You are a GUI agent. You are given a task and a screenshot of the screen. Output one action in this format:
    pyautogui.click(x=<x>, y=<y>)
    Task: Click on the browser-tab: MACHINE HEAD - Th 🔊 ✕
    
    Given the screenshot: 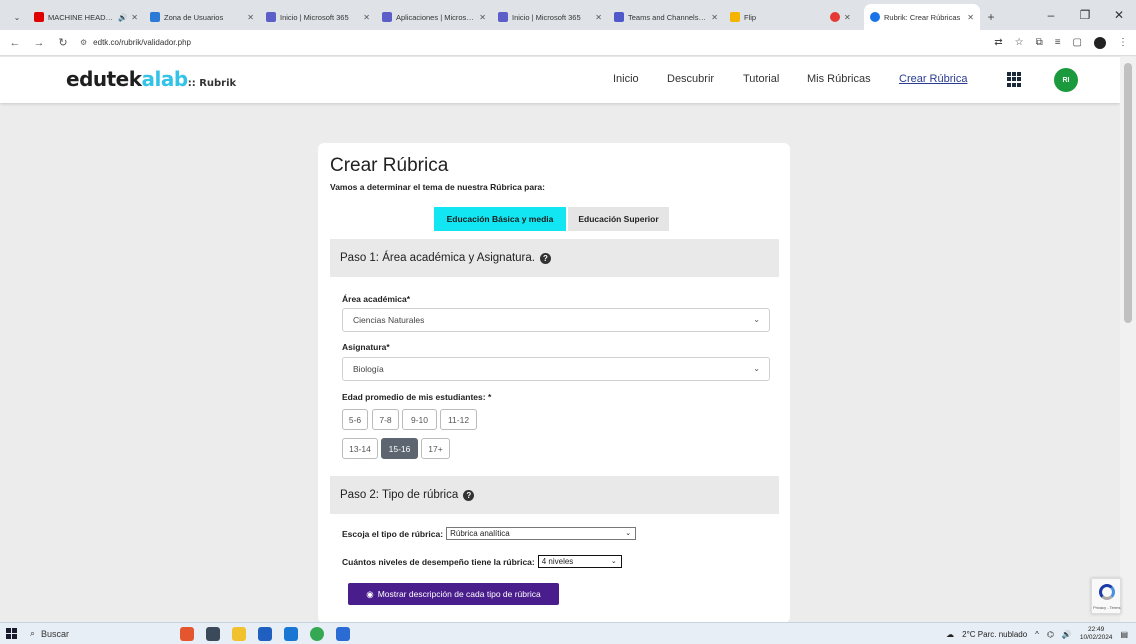 What is the action you would take?
    pyautogui.click(x=86, y=17)
    